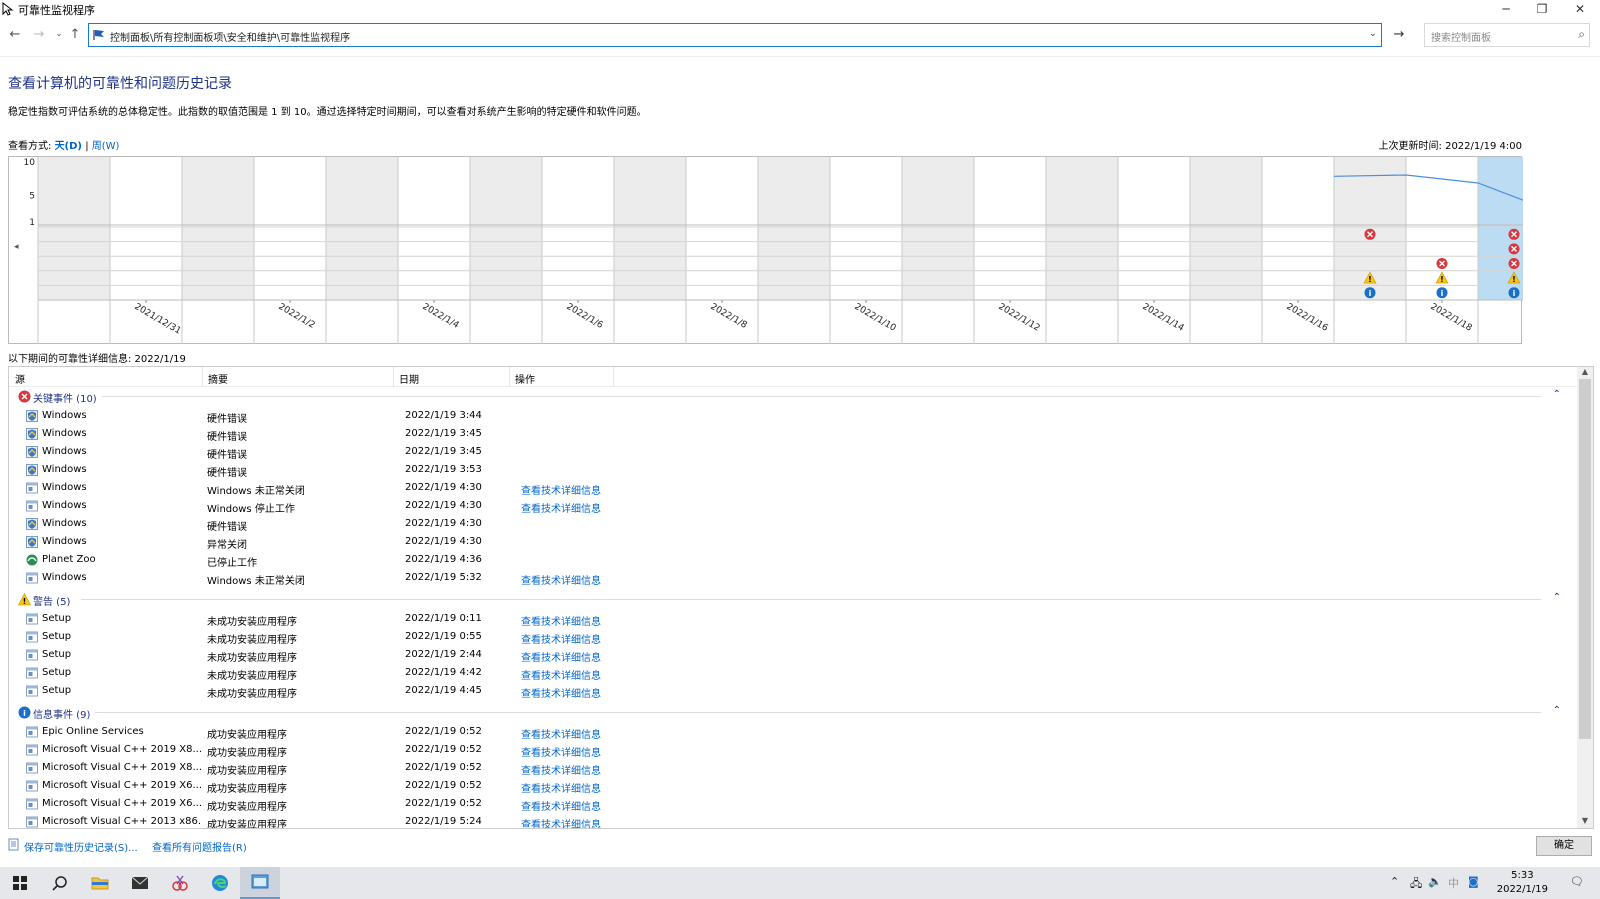 The width and height of the screenshot is (1600, 899). What do you see at coordinates (793, 637) in the screenshot?
I see `table-row: Setup 未成功安装应用程序 2022/1/19 0:55 查看技术详细信息` at bounding box center [793, 637].